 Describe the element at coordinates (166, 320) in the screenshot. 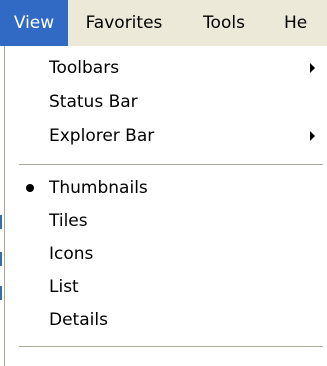

I see `menu-item-details: Details` at that location.